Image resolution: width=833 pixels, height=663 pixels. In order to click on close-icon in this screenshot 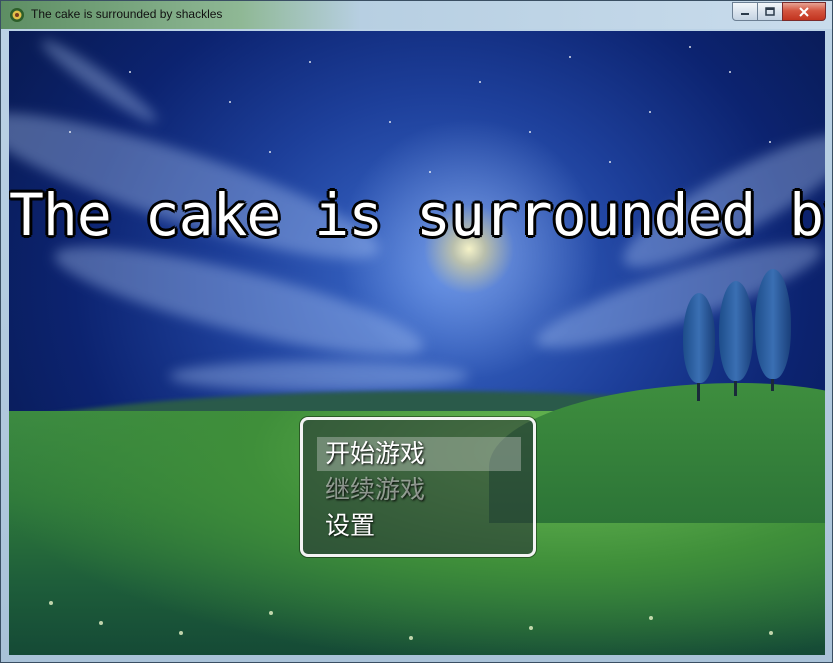, I will do `click(804, 11)`.